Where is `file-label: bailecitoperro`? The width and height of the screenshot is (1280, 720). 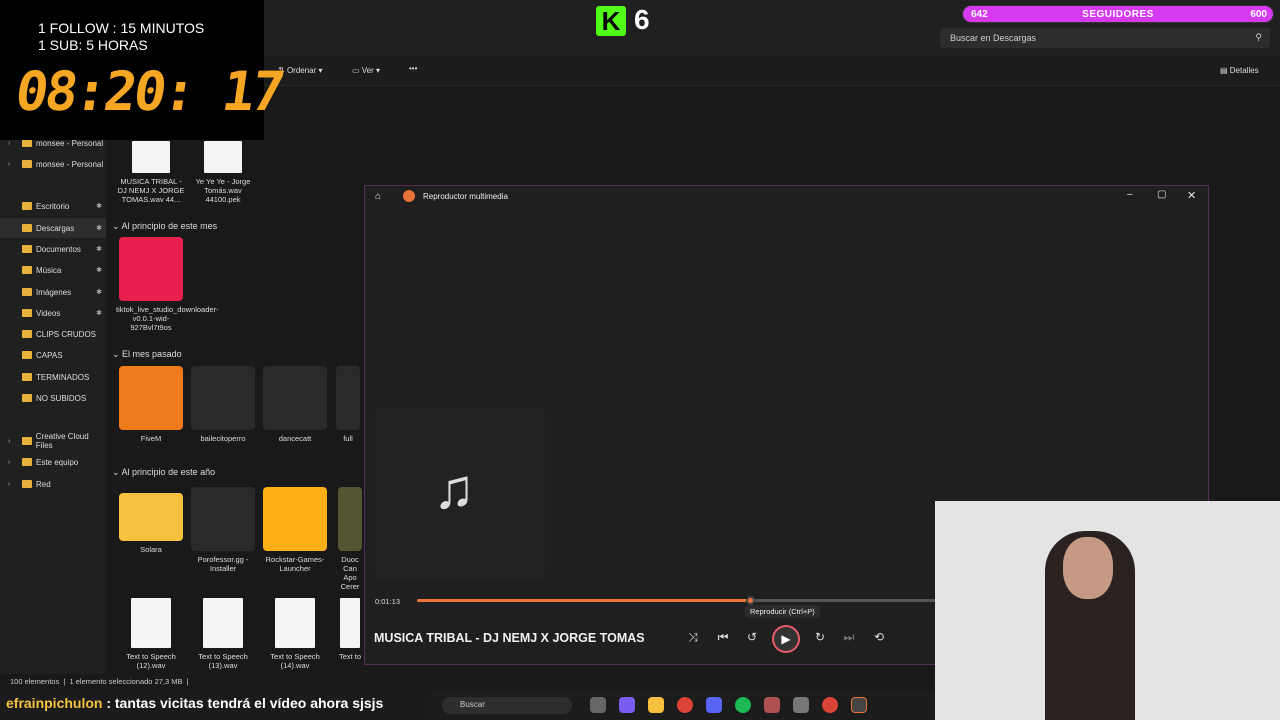
file-label: bailecitoperro is located at coordinates (223, 438).